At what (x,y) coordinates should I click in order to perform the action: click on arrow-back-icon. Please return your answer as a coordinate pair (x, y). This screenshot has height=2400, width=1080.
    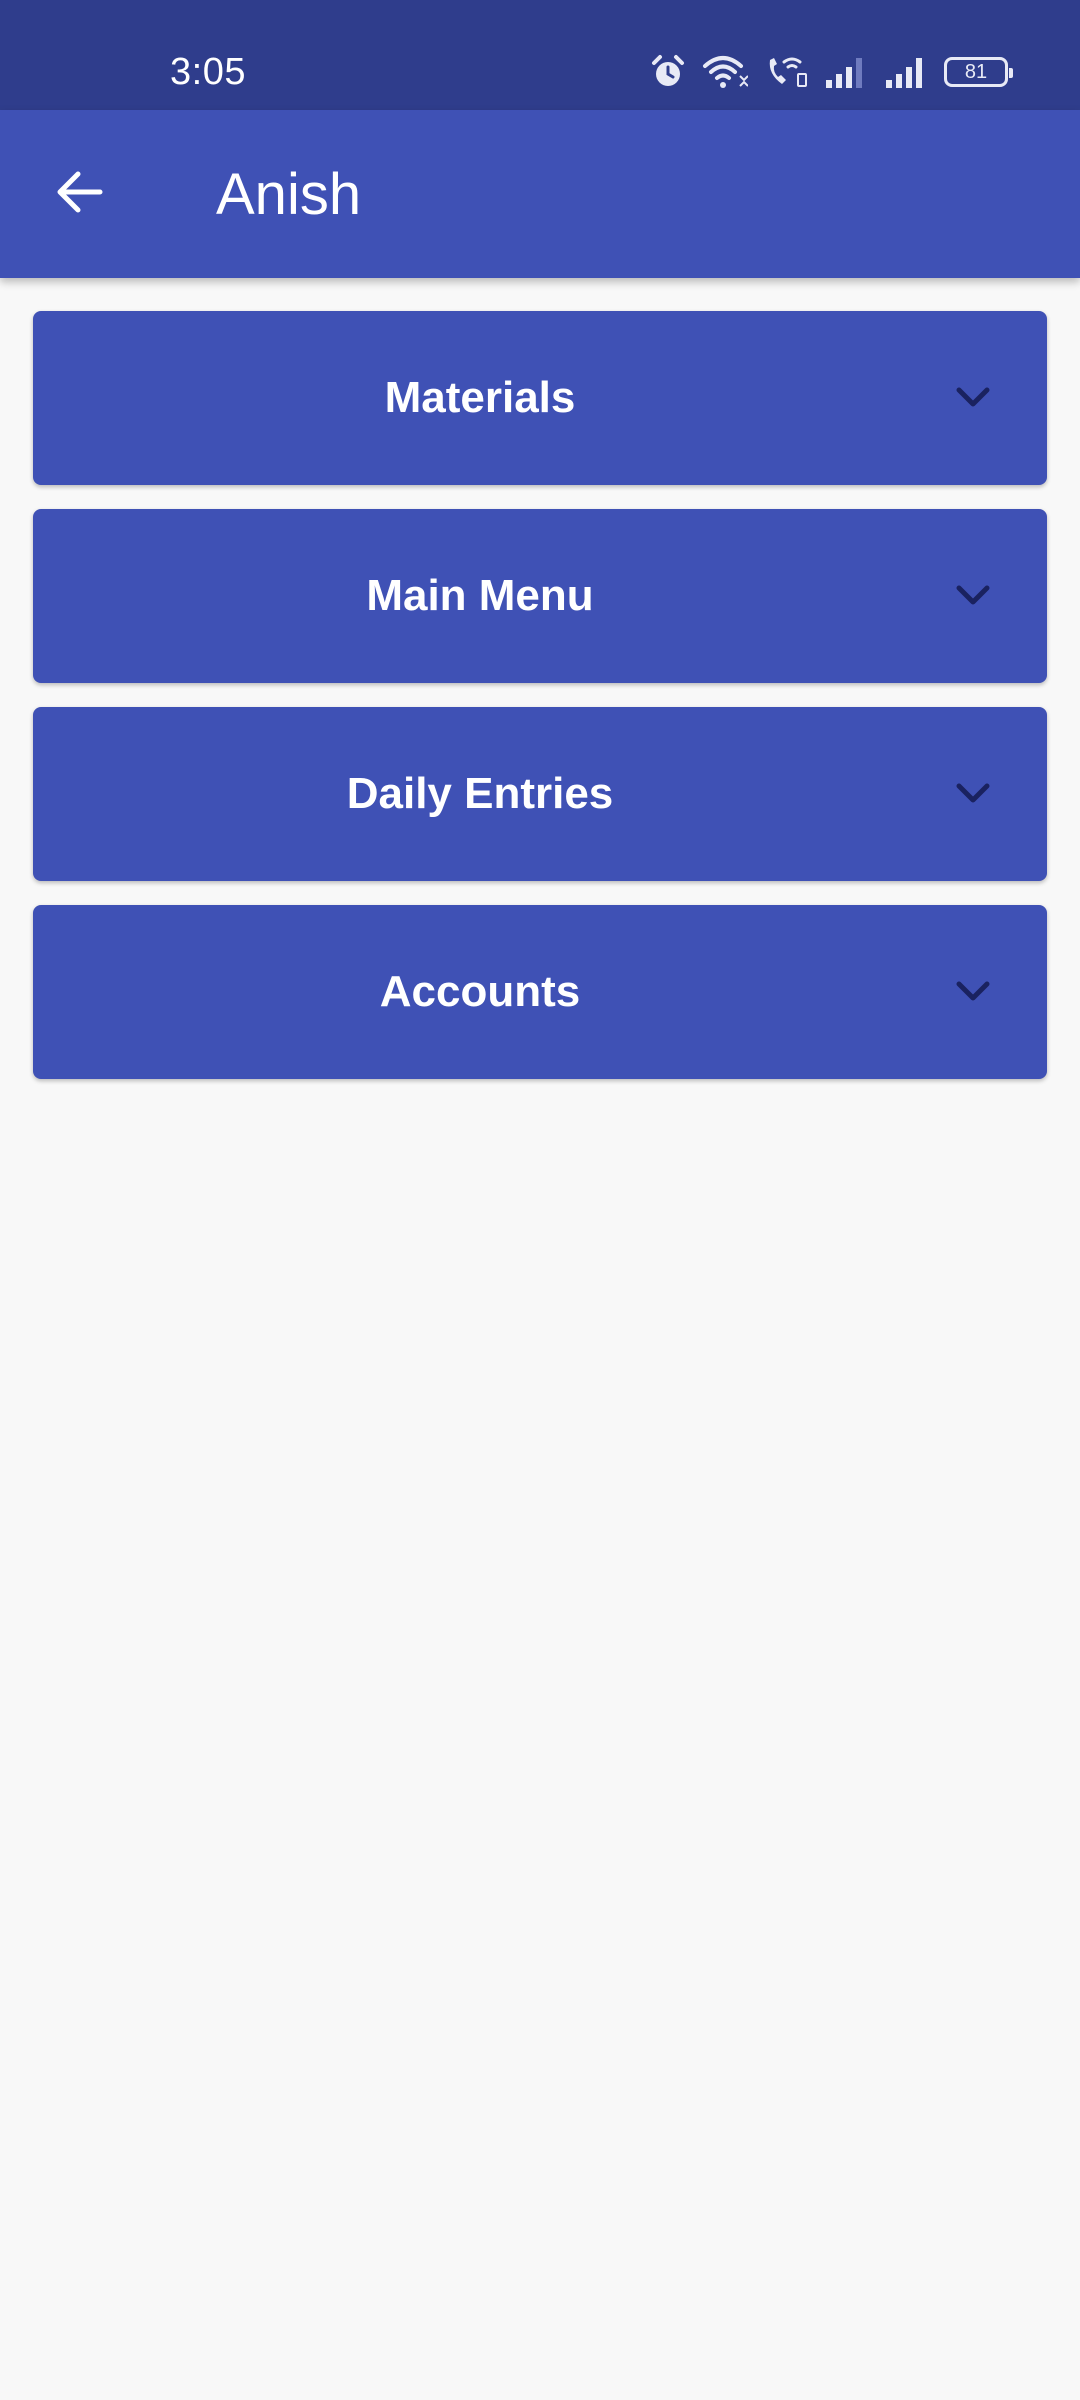
    Looking at the image, I should click on (78, 194).